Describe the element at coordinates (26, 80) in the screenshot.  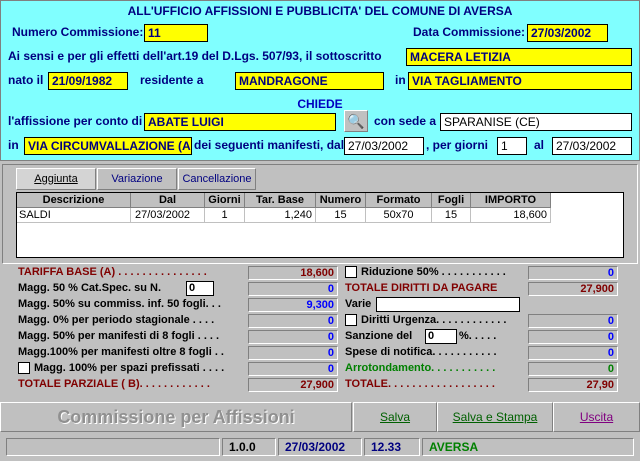
I see `nato-label: nato il` at that location.